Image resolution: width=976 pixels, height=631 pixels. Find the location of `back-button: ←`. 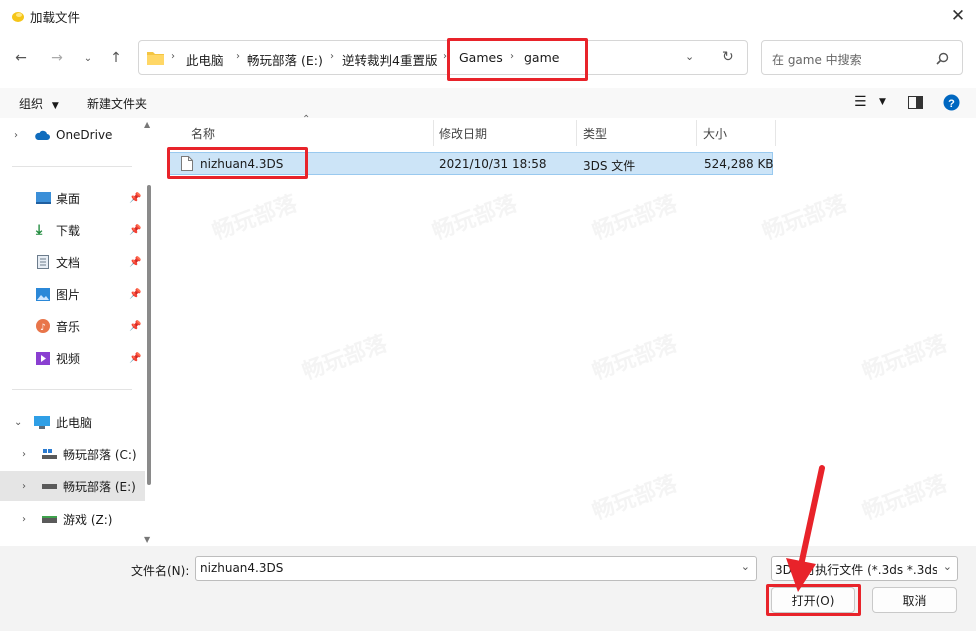

back-button: ← is located at coordinates (21, 58).